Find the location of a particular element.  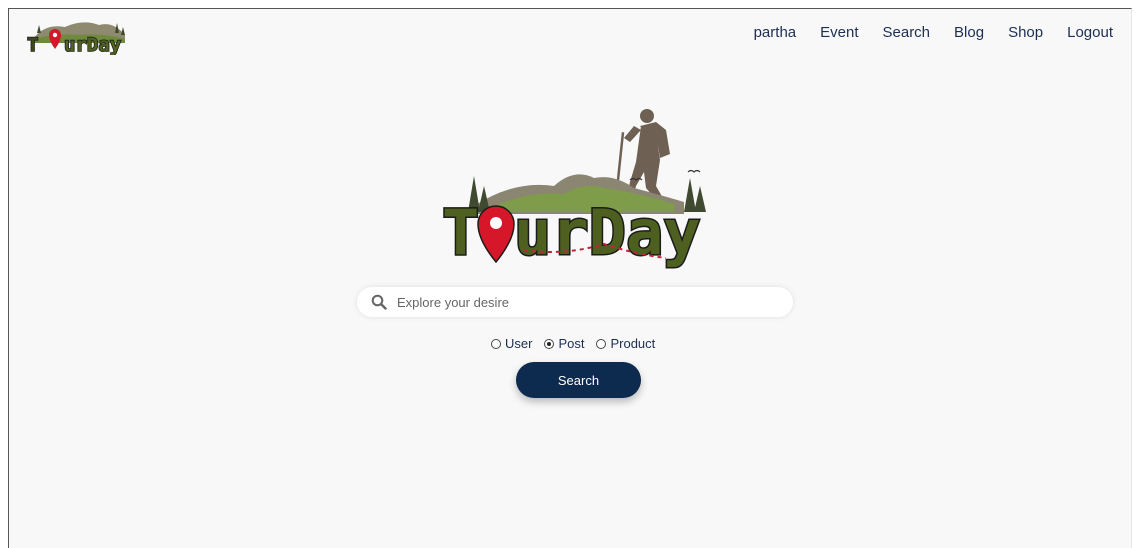

radio-label-product: Product is located at coordinates (633, 343).